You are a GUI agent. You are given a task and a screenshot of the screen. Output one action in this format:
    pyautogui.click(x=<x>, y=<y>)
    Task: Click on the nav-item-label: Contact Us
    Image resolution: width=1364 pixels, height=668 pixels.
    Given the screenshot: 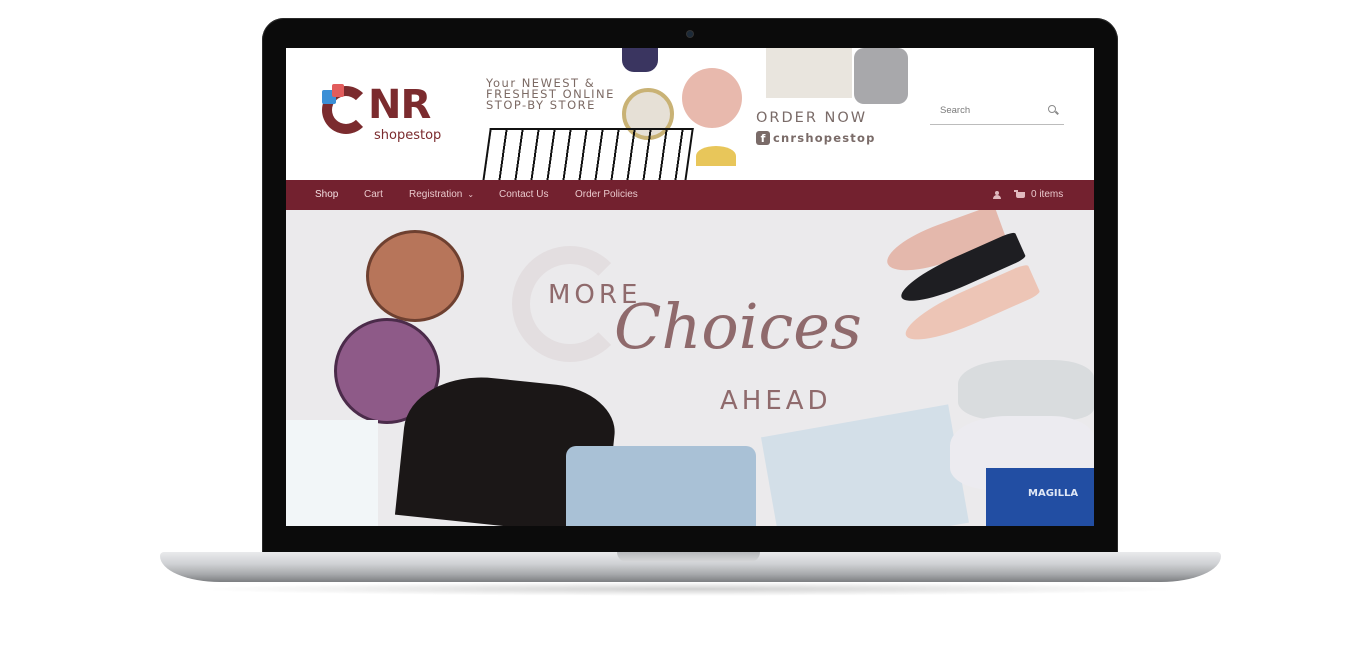 What is the action you would take?
    pyautogui.click(x=524, y=194)
    